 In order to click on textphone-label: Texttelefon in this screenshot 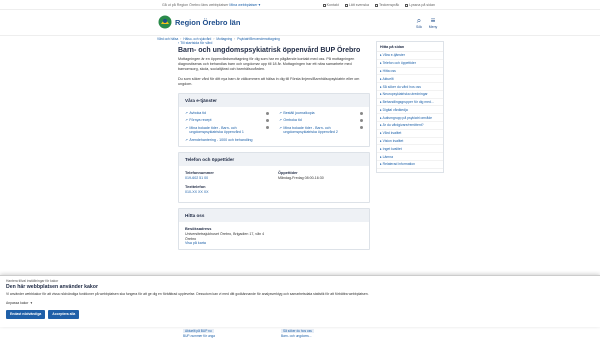, I will do `click(195, 187)`.